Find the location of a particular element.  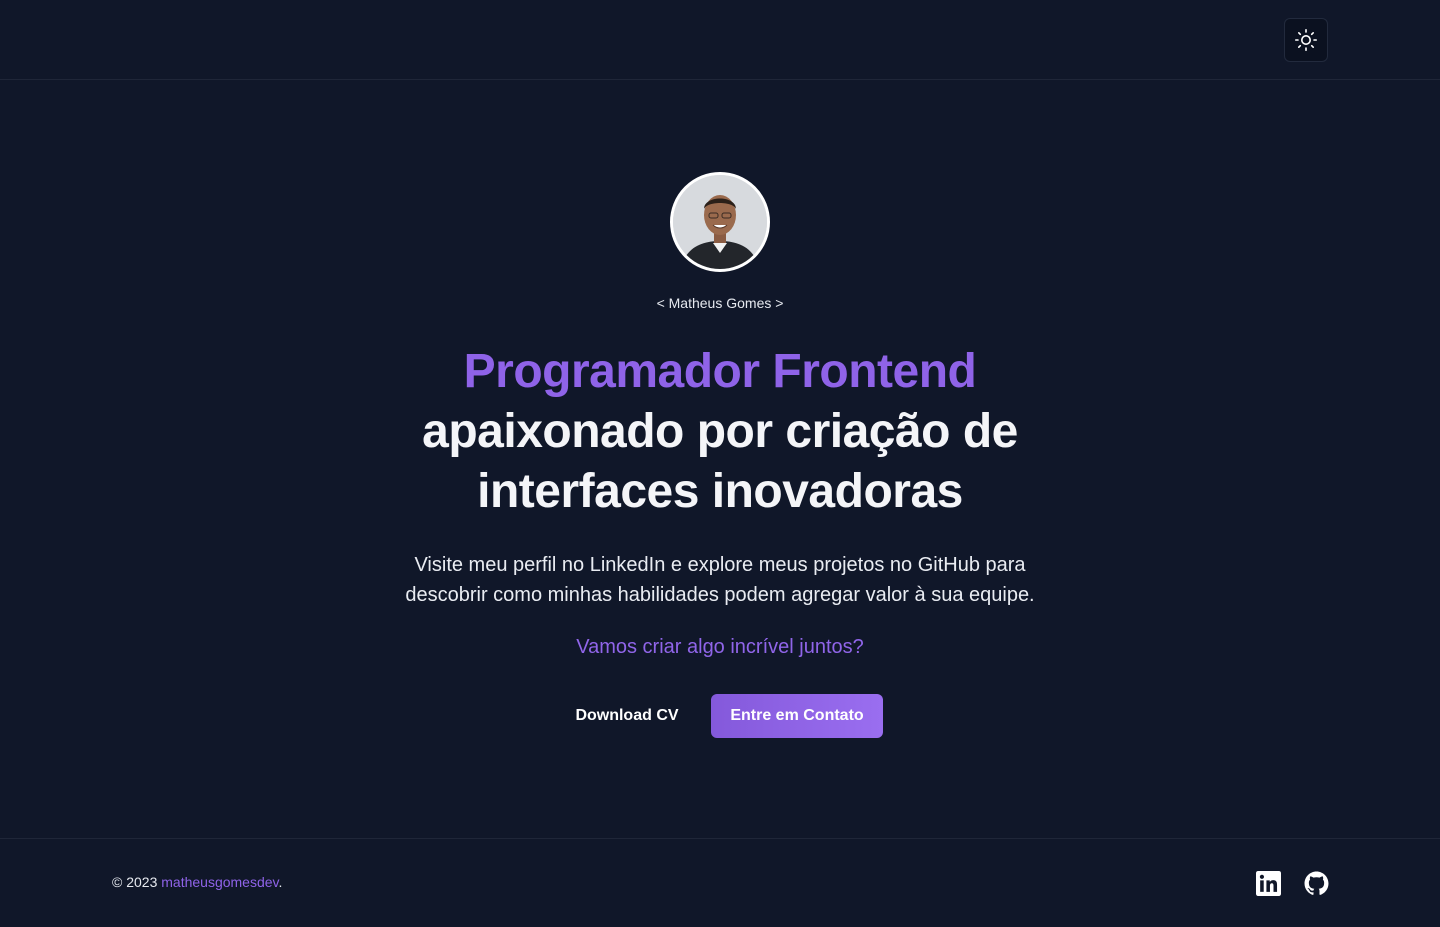

cta-text: Vamos criar algo incrível juntos? is located at coordinates (720, 647).